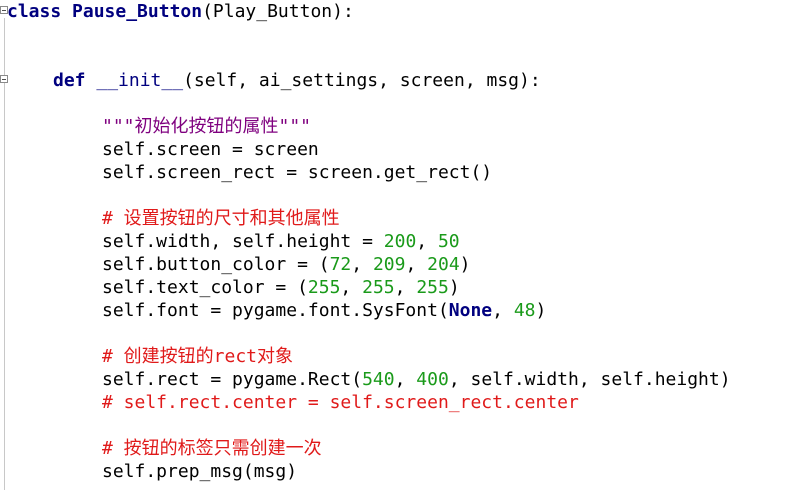 This screenshot has width=810, height=490. I want to click on code-line: # 设置按钮的尺寸和其他属性, so click(221, 219).